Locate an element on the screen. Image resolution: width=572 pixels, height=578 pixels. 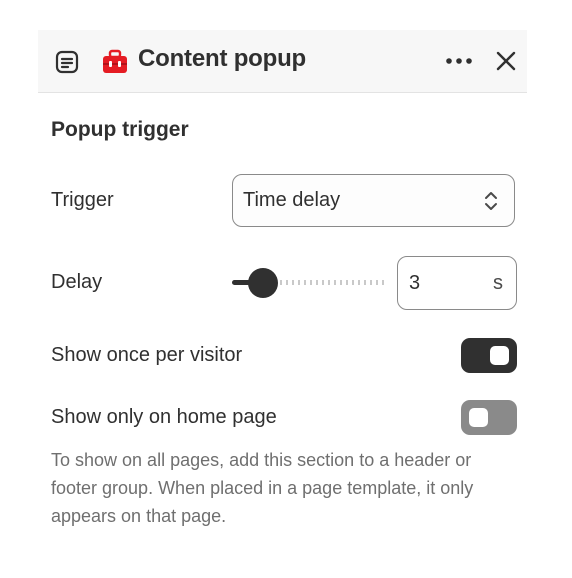
show-once-toggle is located at coordinates (489, 355).